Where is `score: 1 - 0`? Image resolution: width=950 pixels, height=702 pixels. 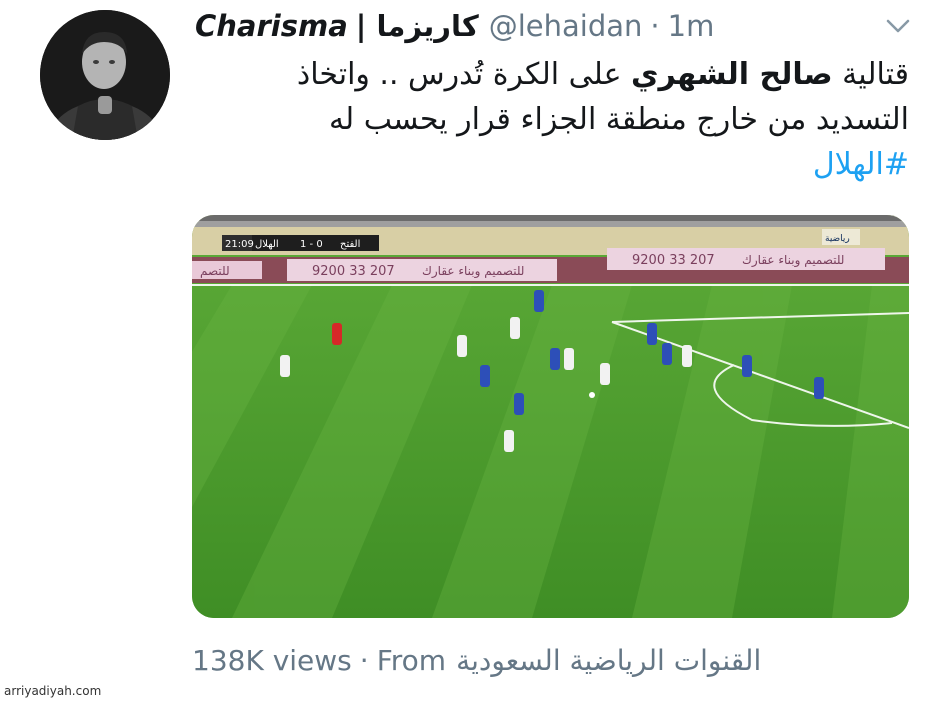 score: 1 - 0 is located at coordinates (311, 244).